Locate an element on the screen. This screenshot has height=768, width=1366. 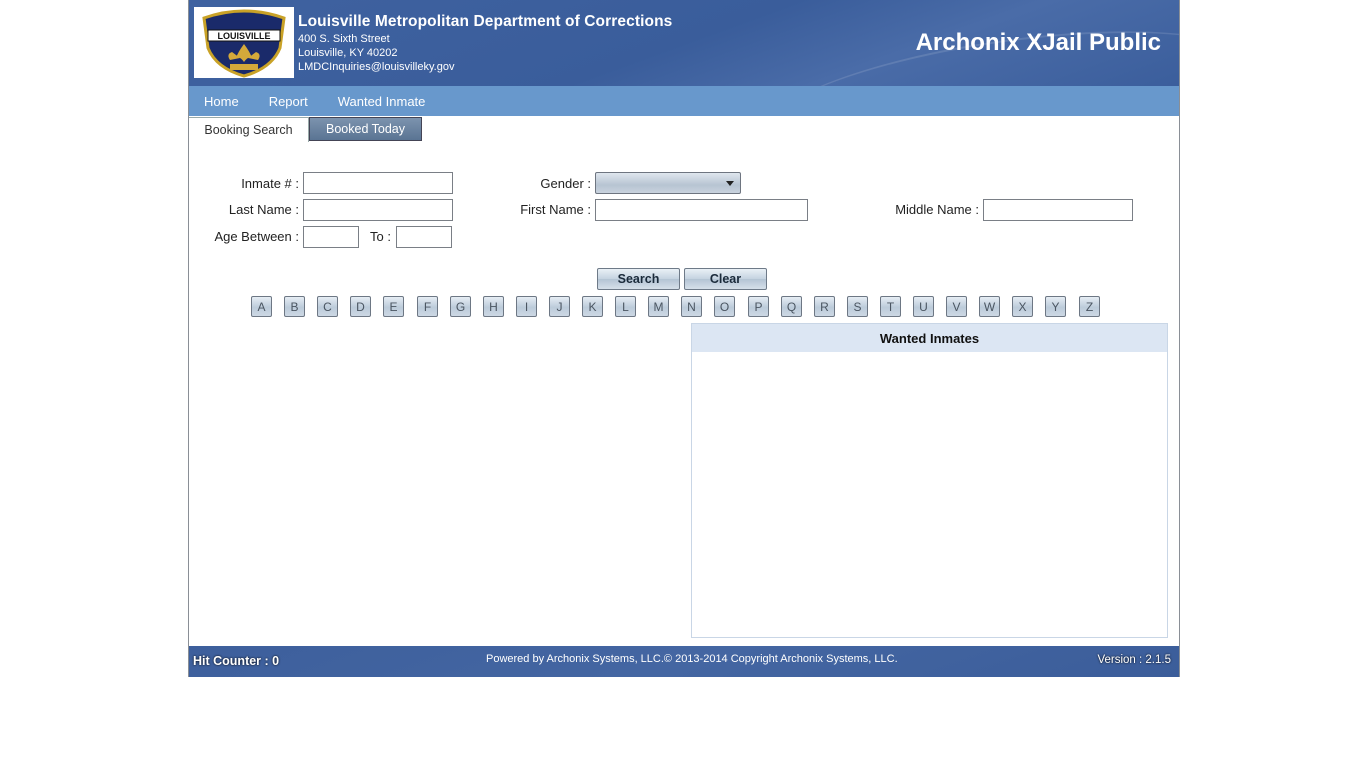
last-name-label: Last Name : is located at coordinates (263, 209).